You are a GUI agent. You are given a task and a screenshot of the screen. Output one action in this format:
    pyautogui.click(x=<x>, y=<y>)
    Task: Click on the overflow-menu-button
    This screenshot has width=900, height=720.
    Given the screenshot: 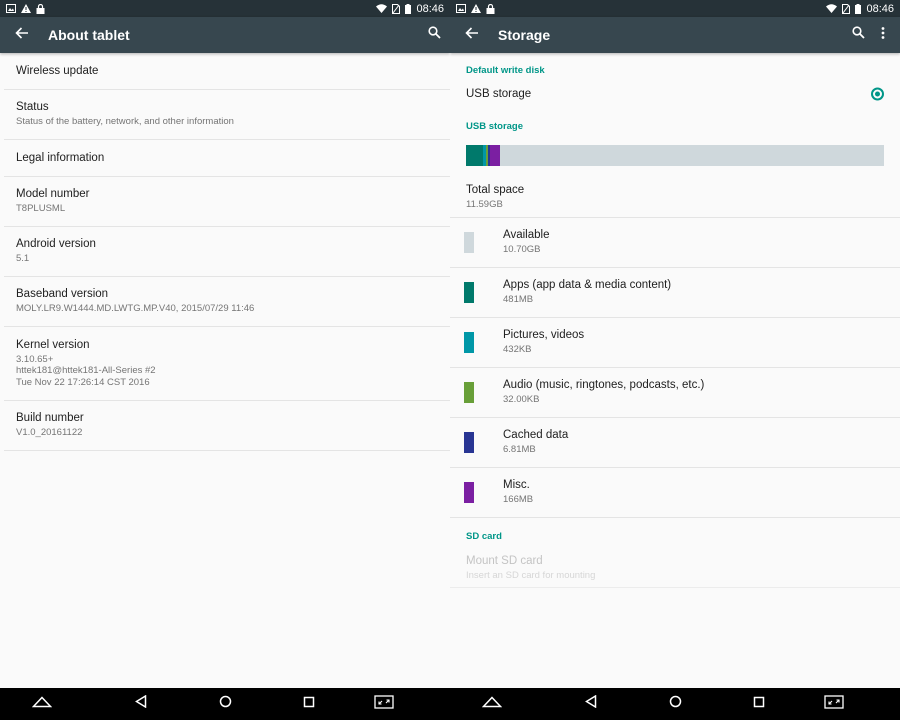 What is the action you would take?
    pyautogui.click(x=883, y=35)
    